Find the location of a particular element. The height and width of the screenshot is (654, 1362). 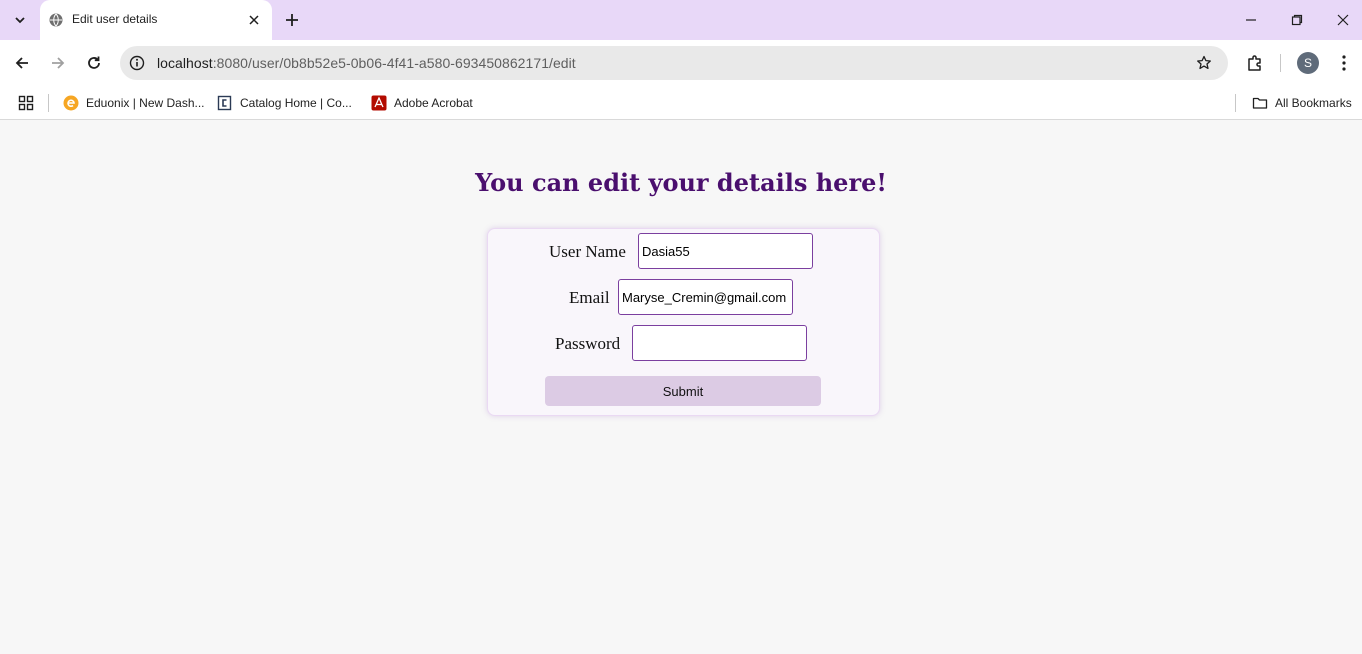

extensions-button is located at coordinates (1255, 63).